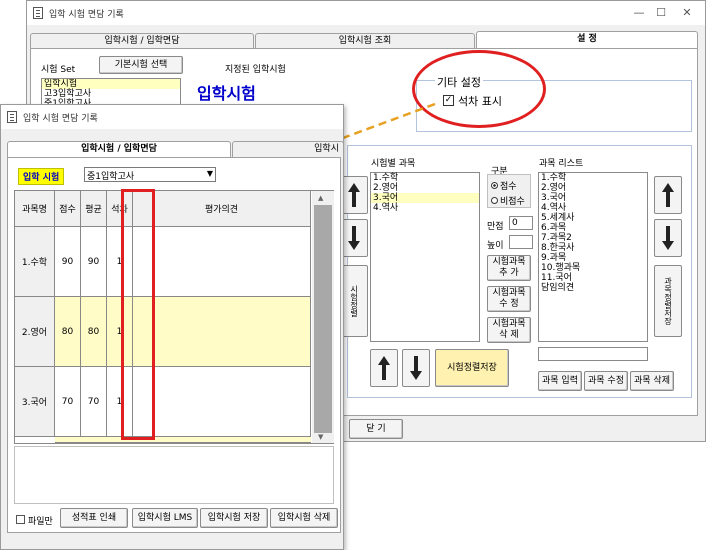 This screenshot has width=706, height=550. Describe the element at coordinates (593, 178) in the screenshot. I see `list-item: 1.수학` at that location.